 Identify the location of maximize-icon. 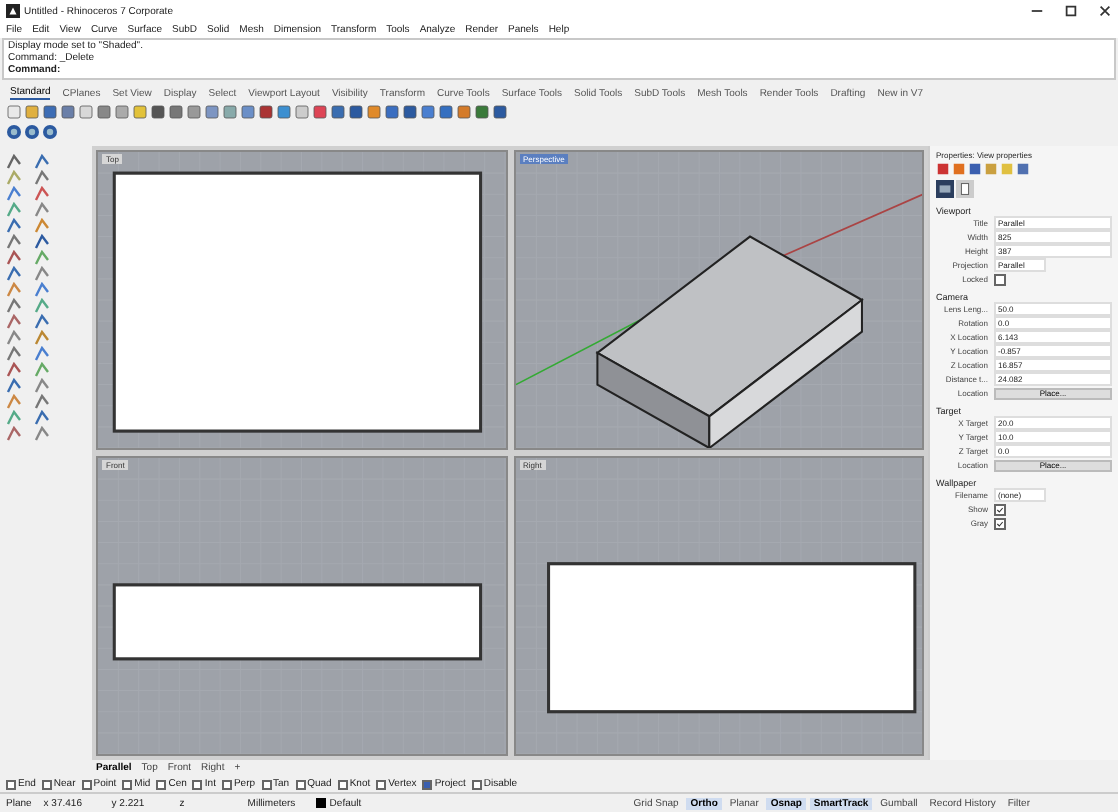
(1071, 11).